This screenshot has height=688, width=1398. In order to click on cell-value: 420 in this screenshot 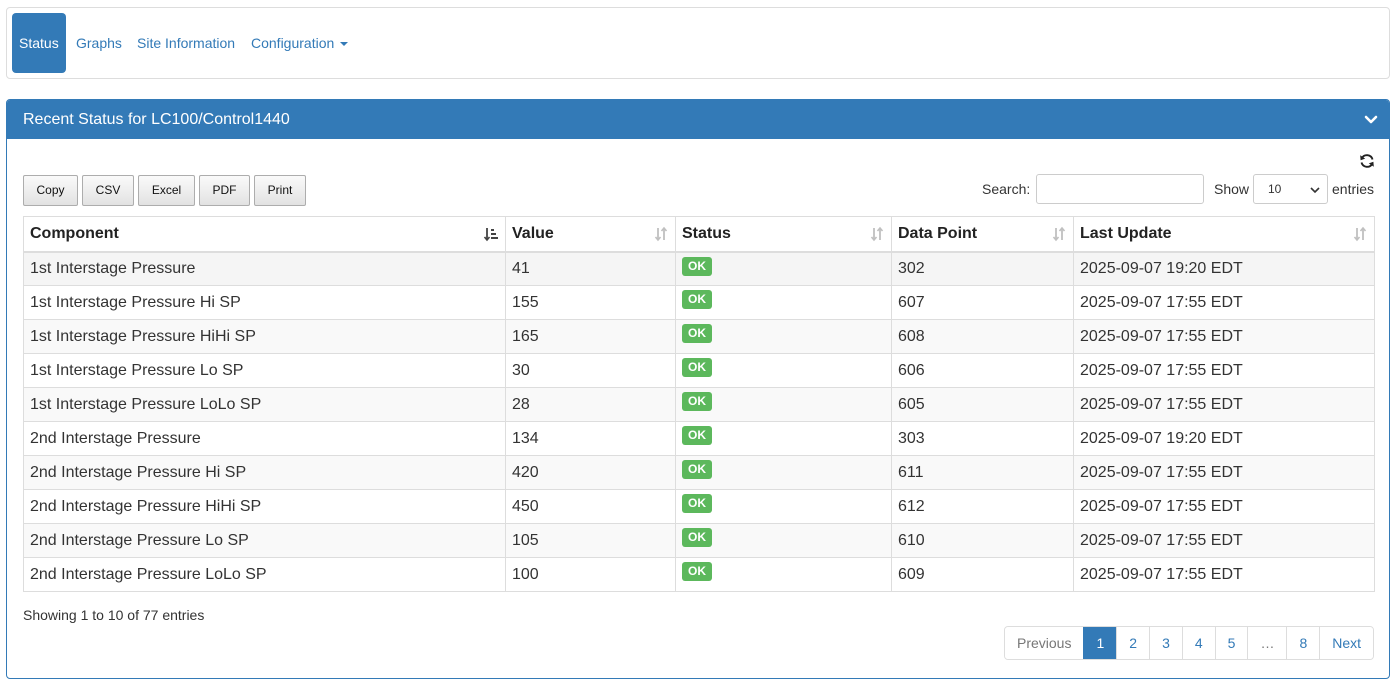, I will do `click(590, 472)`.